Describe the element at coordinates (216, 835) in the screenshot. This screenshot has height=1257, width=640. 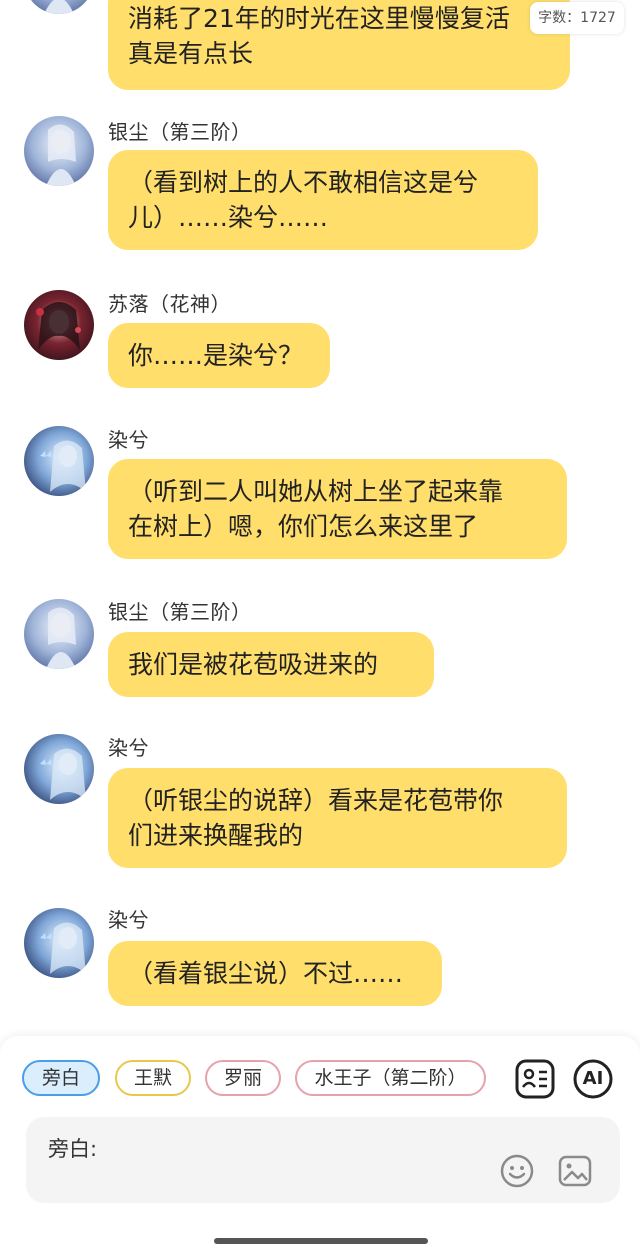
I see `message-line: 们进来换醒我的` at that location.